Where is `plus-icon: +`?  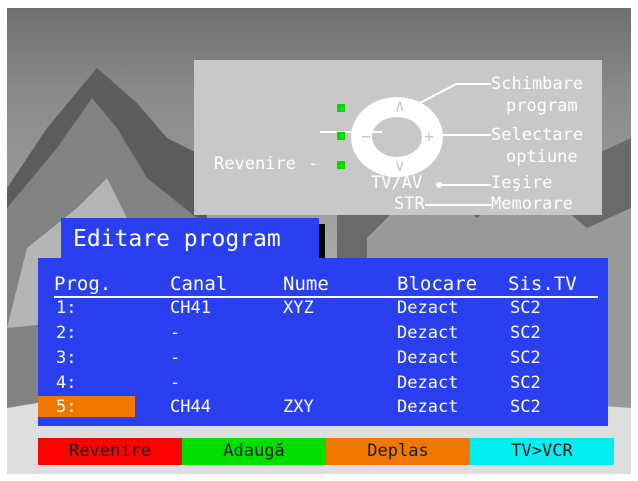 plus-icon: + is located at coordinates (429, 137).